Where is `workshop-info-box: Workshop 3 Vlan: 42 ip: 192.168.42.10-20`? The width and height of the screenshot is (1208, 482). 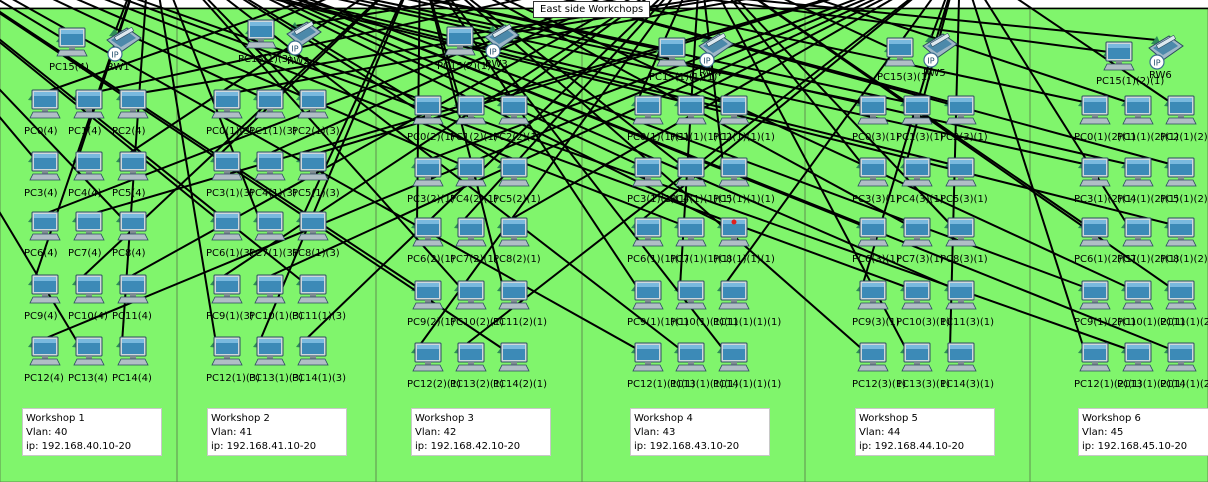
workshop-info-box: Workshop 3 Vlan: 42 ip: 192.168.42.10-20 is located at coordinates (481, 432).